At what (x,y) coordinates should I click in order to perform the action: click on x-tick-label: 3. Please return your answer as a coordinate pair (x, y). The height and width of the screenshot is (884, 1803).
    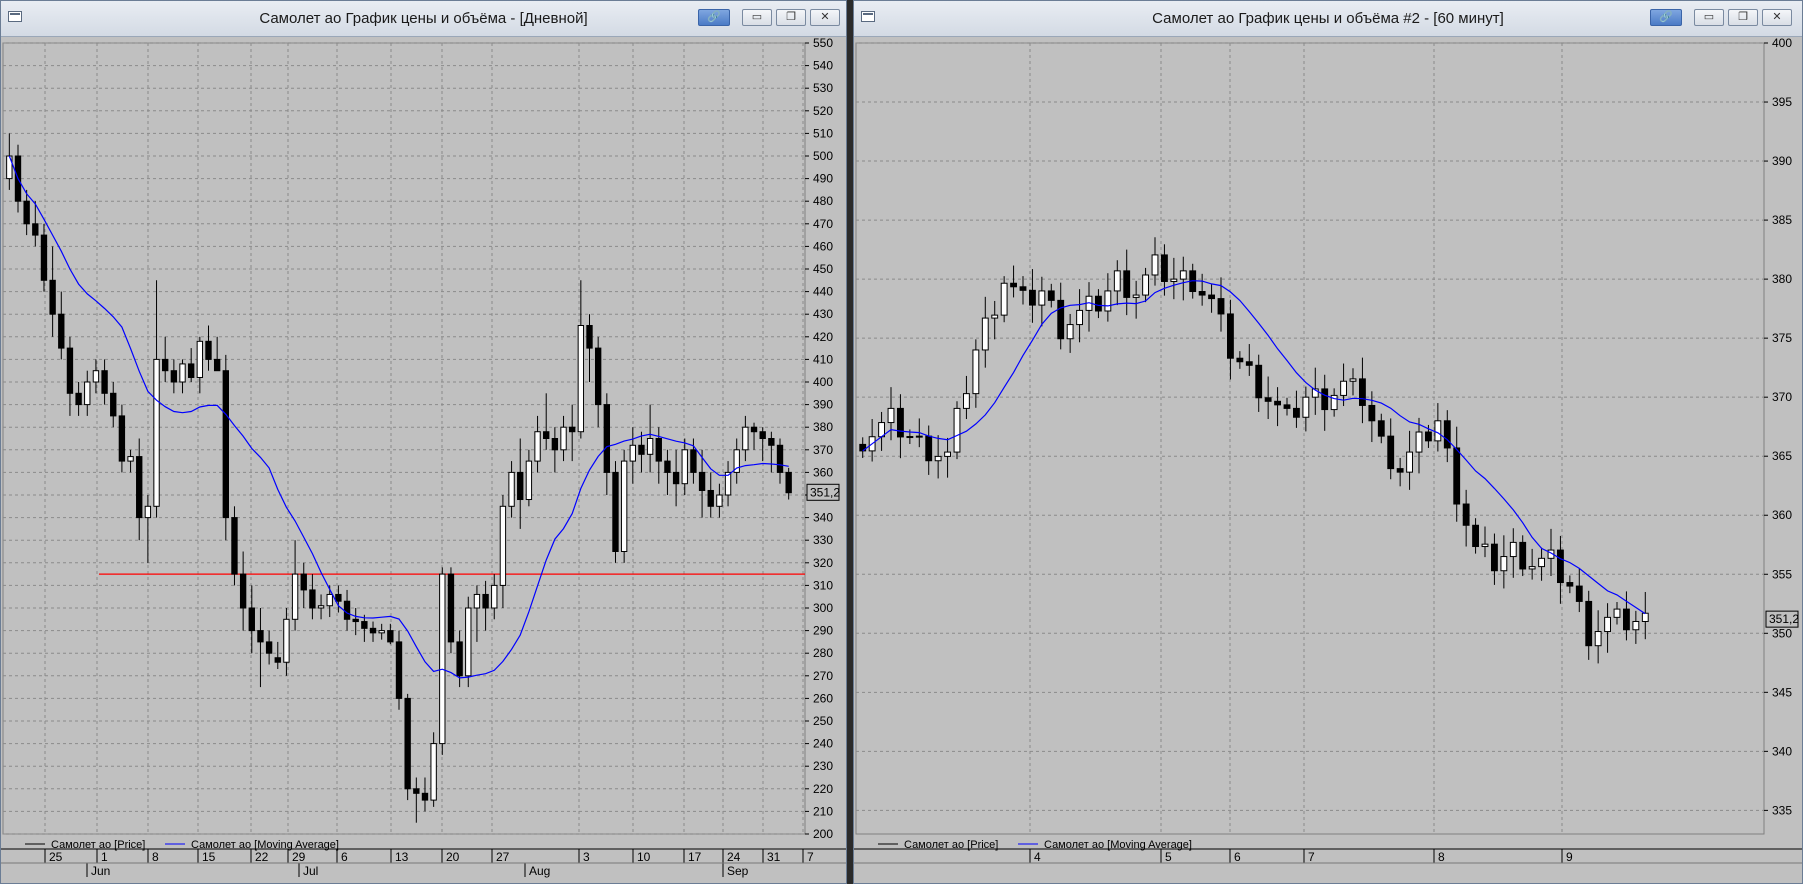
    Looking at the image, I should click on (586, 857).